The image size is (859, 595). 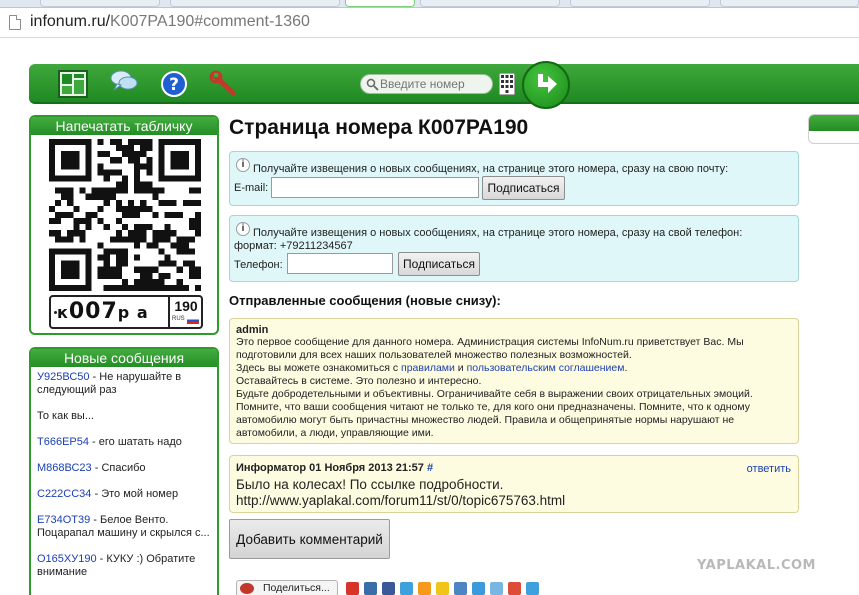 What do you see at coordinates (124, 126) in the screenshot?
I see `print-plate-title: Напечатать табличку` at bounding box center [124, 126].